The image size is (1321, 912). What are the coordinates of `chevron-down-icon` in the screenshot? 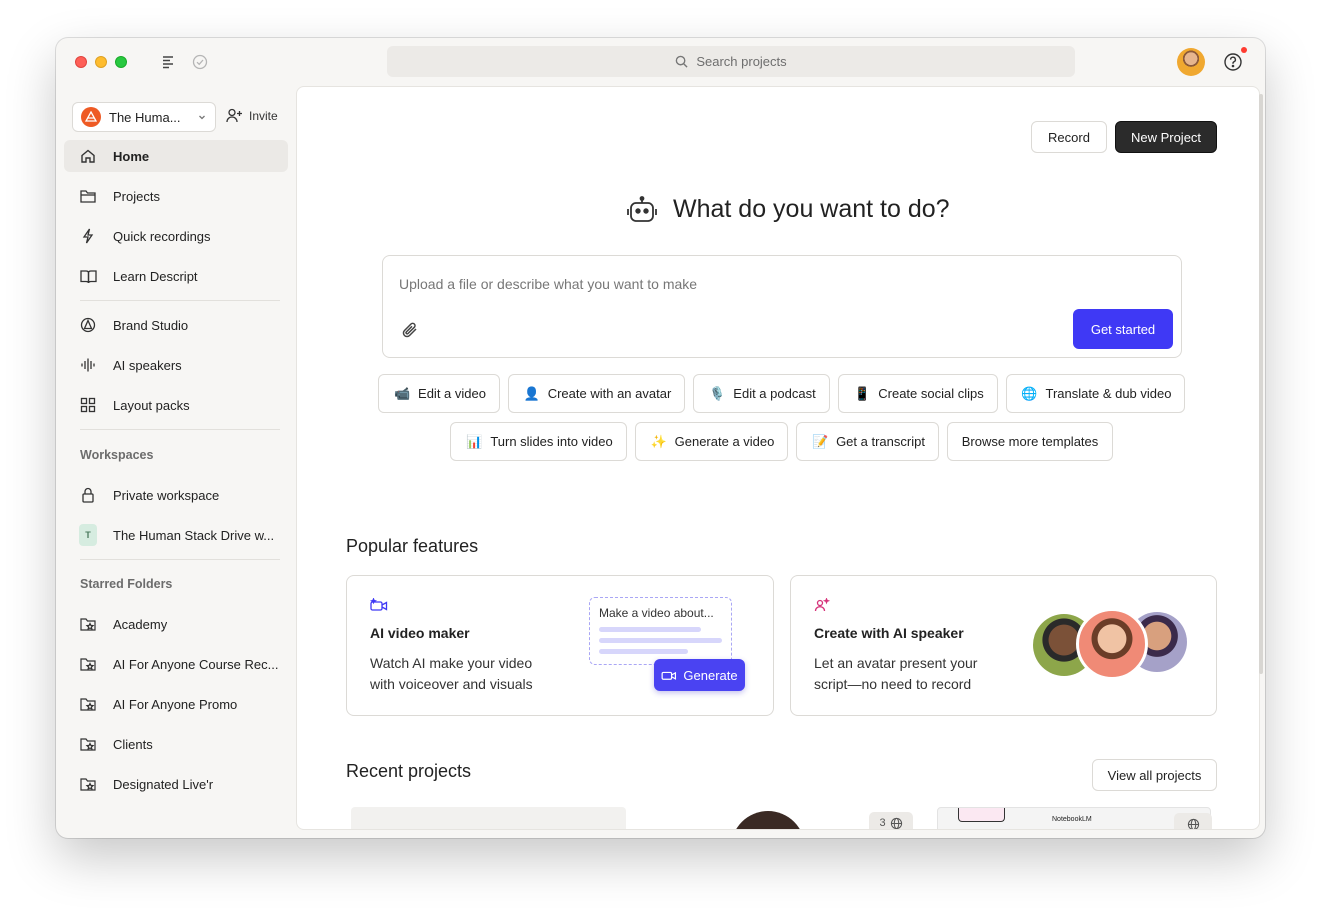 It's located at (202, 117).